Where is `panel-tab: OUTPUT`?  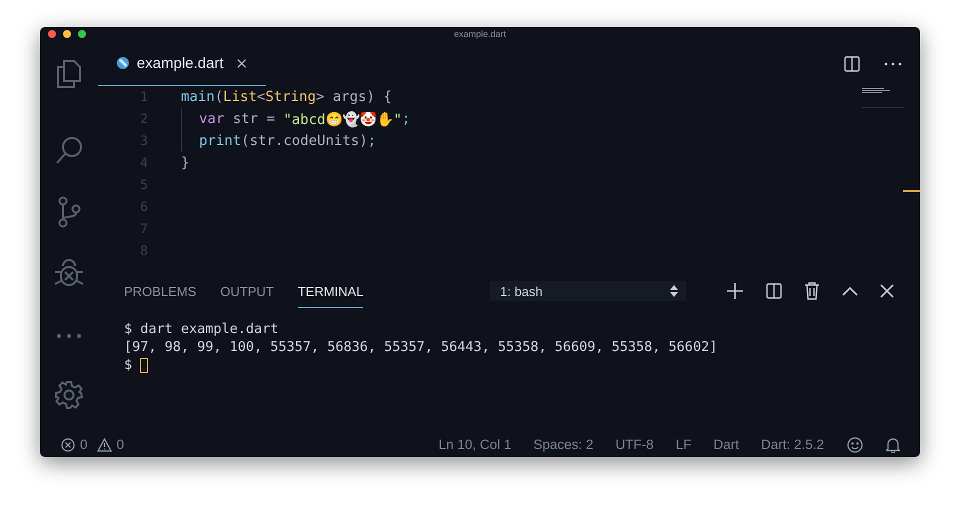
panel-tab: OUTPUT is located at coordinates (247, 291).